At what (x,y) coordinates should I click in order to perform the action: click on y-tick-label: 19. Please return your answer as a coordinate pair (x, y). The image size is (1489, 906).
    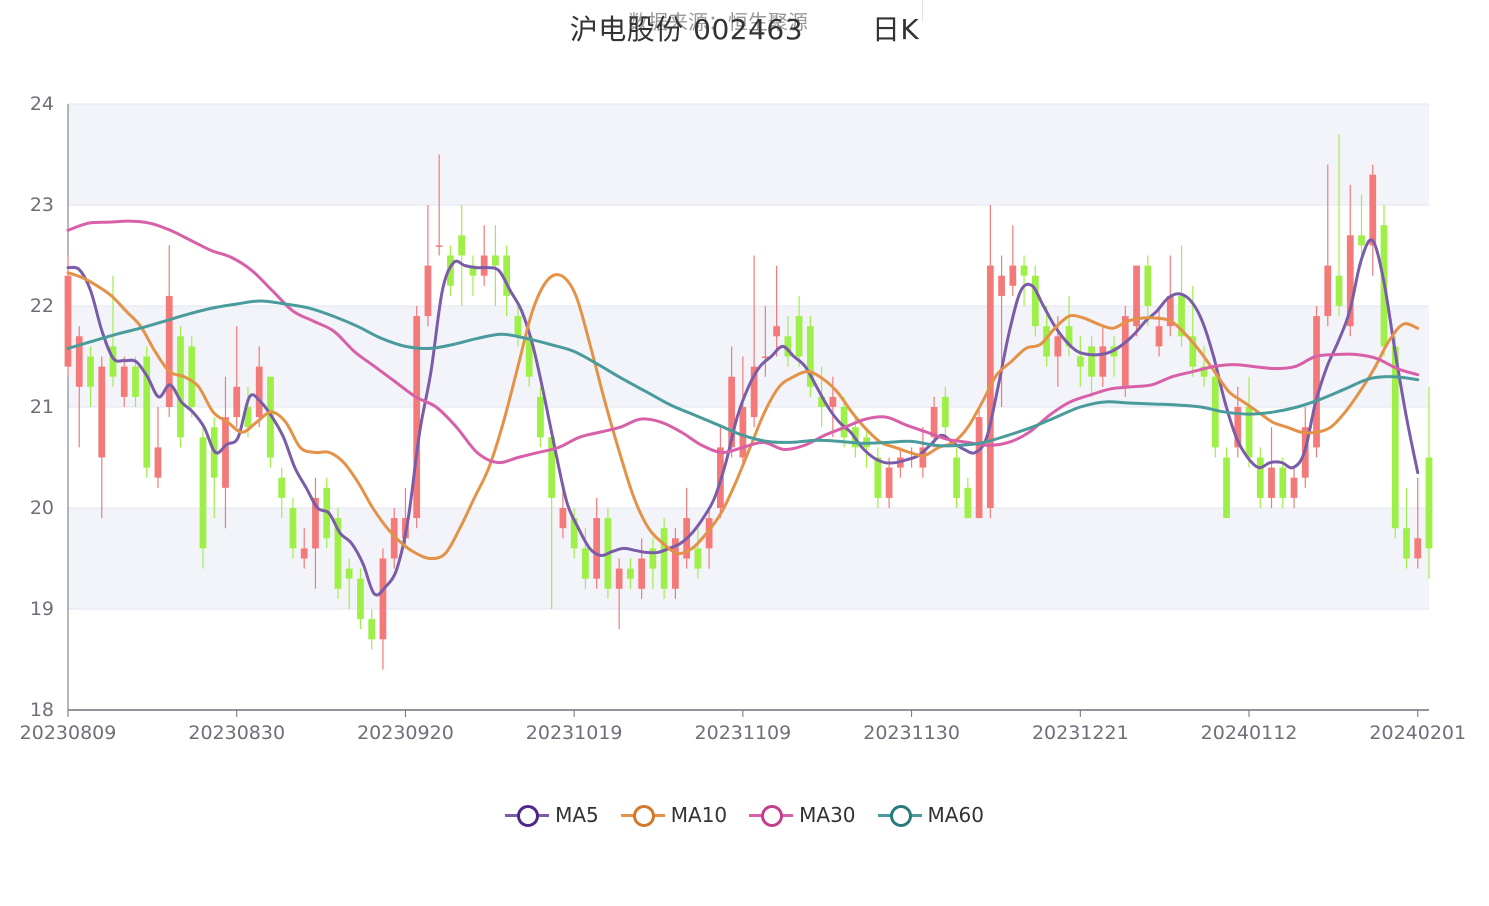
    Looking at the image, I should click on (42, 609).